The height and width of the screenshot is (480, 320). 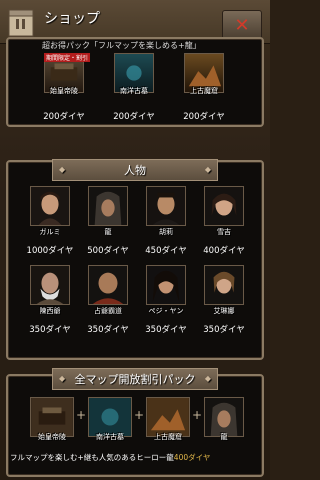 I want to click on close-button: ✕, so click(x=242, y=25).